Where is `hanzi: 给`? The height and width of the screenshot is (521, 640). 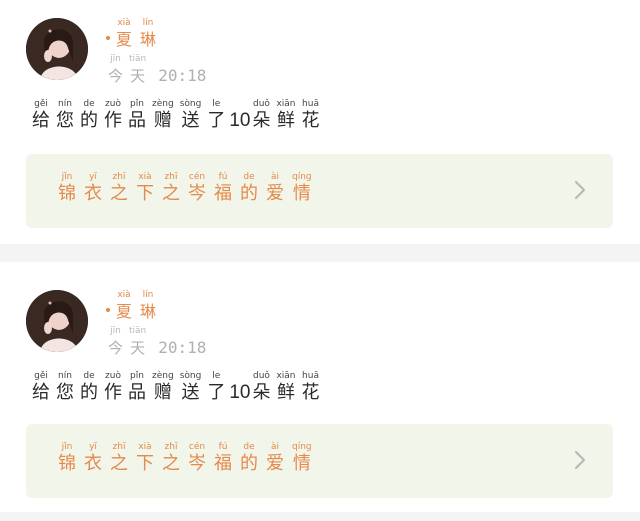 hanzi: 给 is located at coordinates (41, 392).